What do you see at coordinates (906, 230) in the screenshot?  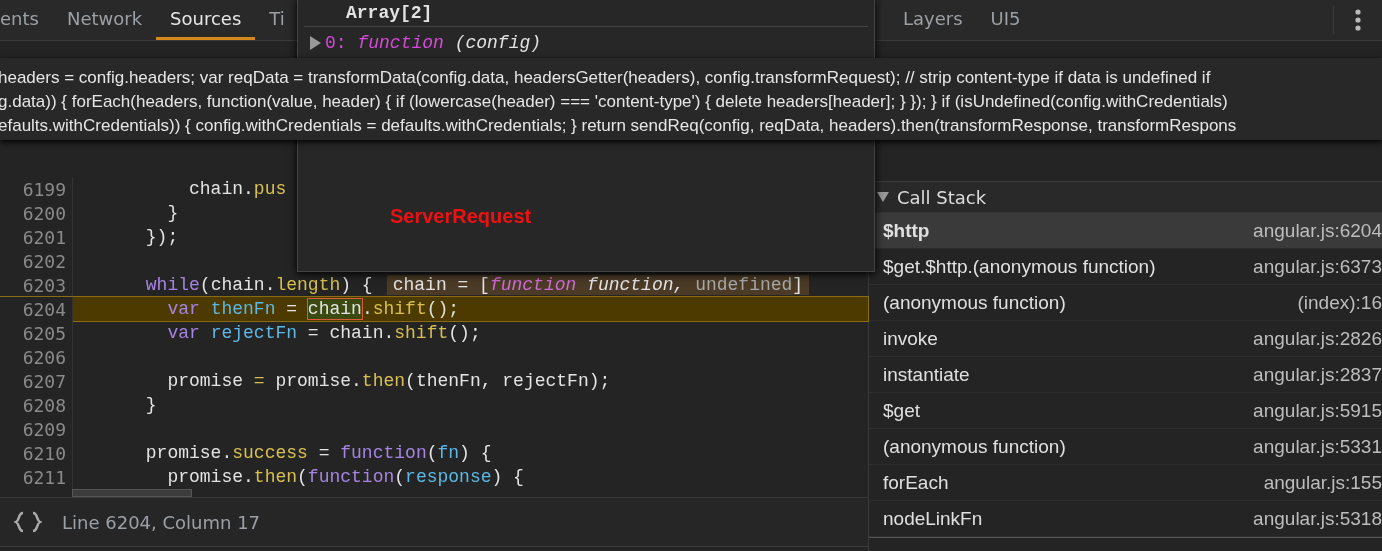 I see `frame-name: $http` at bounding box center [906, 230].